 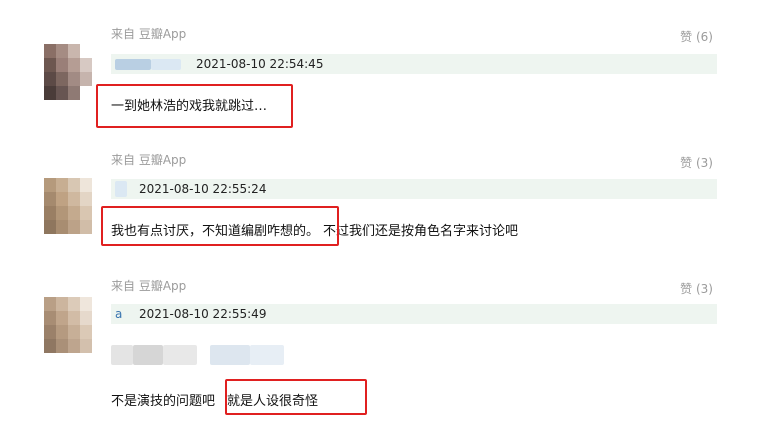 I want to click on comment-time: 2021-08-10 22:55:24, so click(x=203, y=189).